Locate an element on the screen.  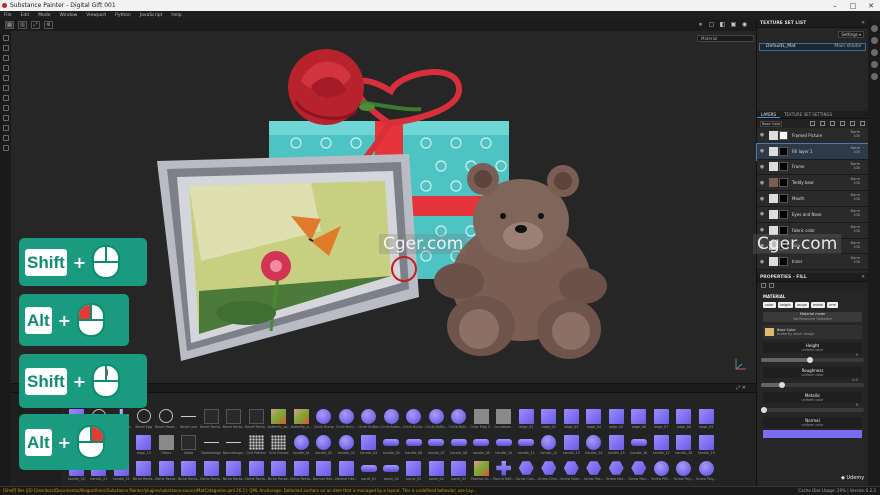
shelf-item: handle_02 is located at coordinates (324, 447).